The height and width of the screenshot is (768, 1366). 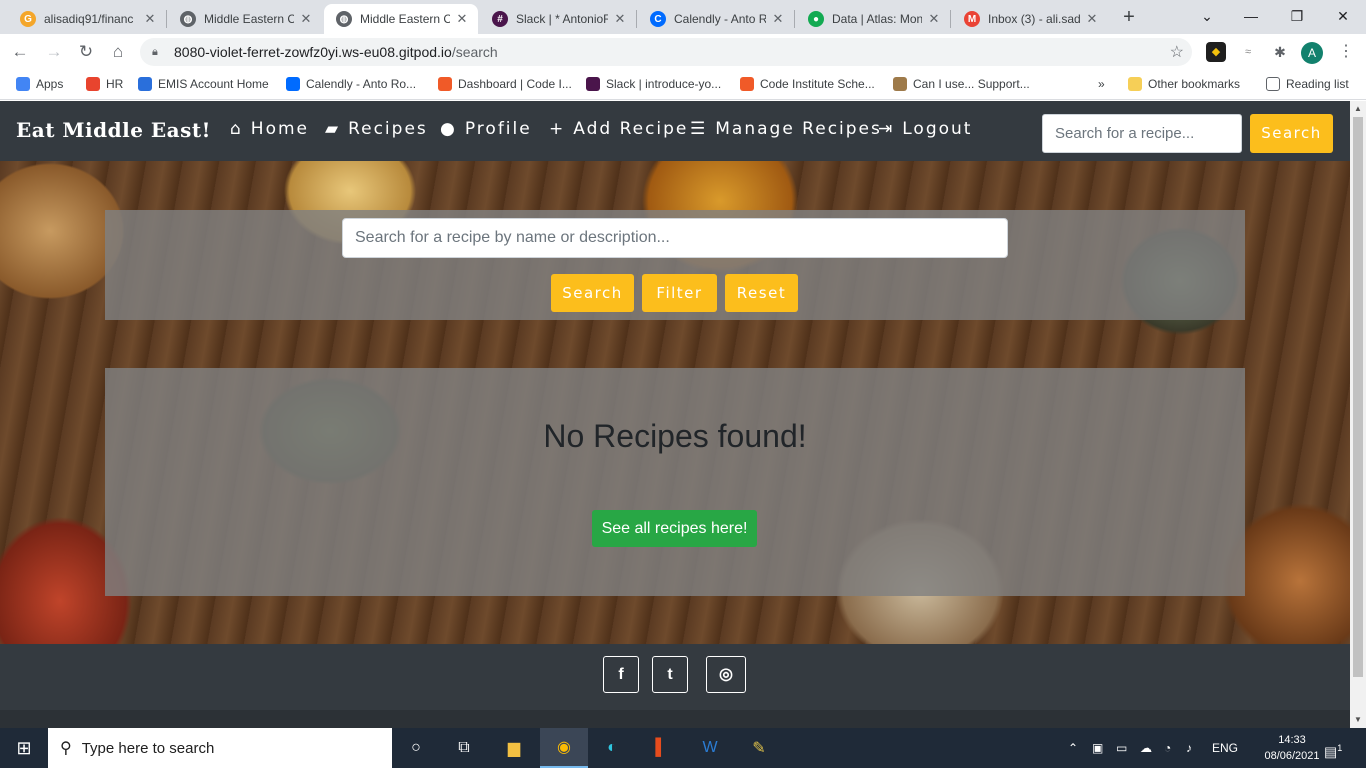 I want to click on twitter-icon: t, so click(x=670, y=674).